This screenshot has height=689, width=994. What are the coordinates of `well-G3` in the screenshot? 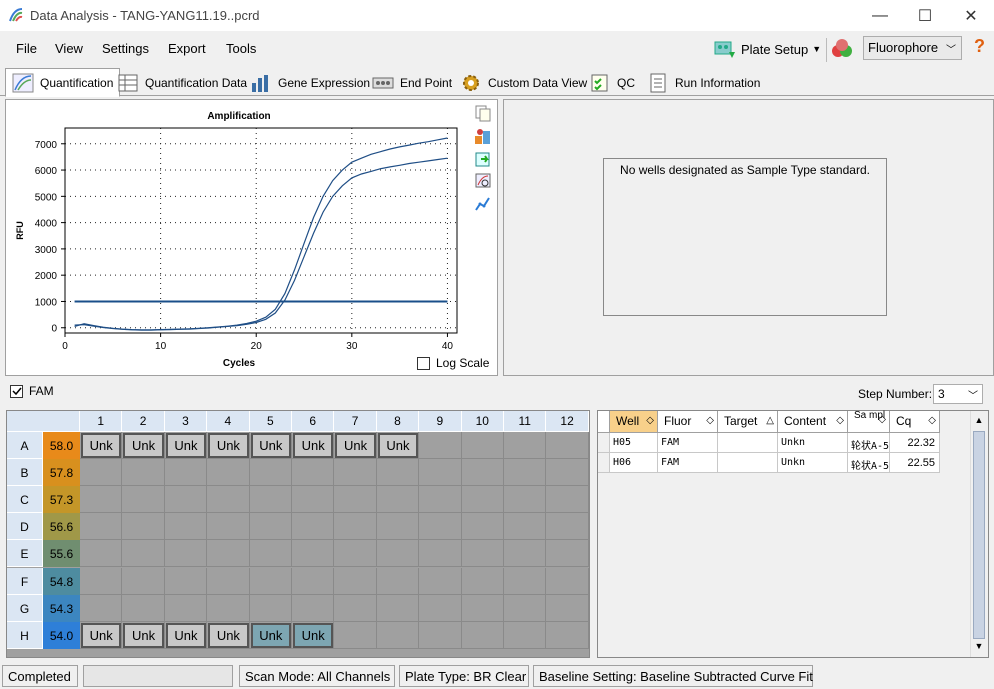 It's located at (186, 608).